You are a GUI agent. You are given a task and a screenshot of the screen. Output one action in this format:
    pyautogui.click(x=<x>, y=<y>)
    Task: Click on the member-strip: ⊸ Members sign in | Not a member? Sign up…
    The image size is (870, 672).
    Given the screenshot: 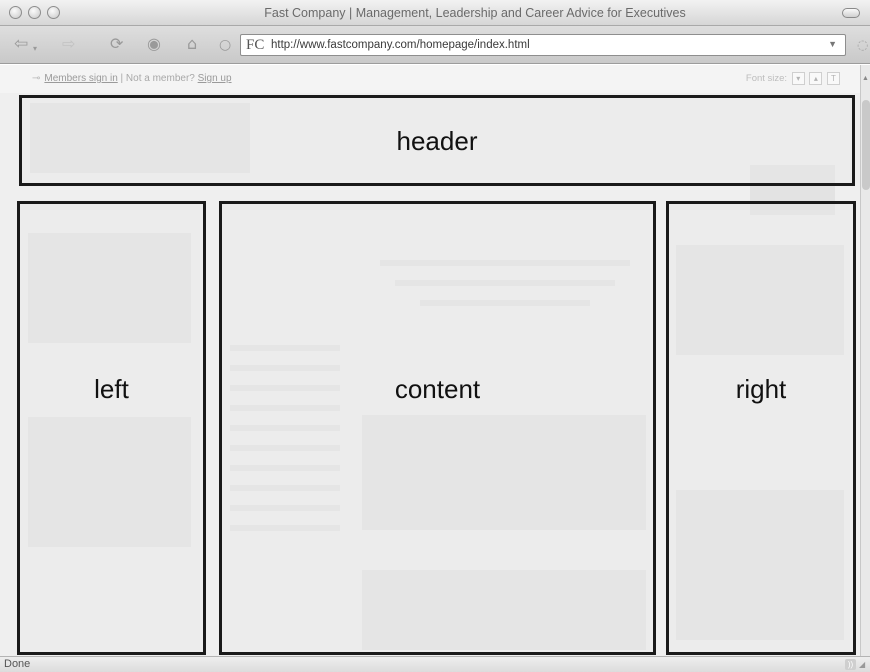 What is the action you would take?
    pyautogui.click(x=430, y=79)
    